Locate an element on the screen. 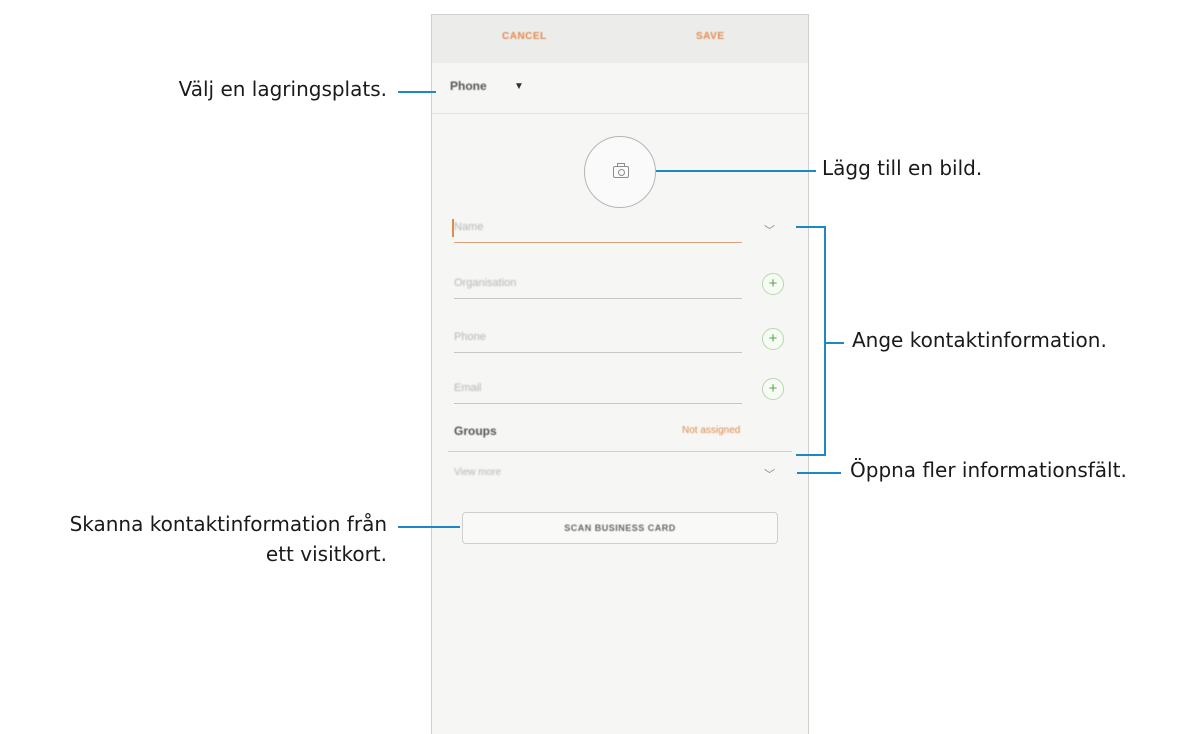 The height and width of the screenshot is (734, 1182). phone-field: Phone is located at coordinates (598, 339).